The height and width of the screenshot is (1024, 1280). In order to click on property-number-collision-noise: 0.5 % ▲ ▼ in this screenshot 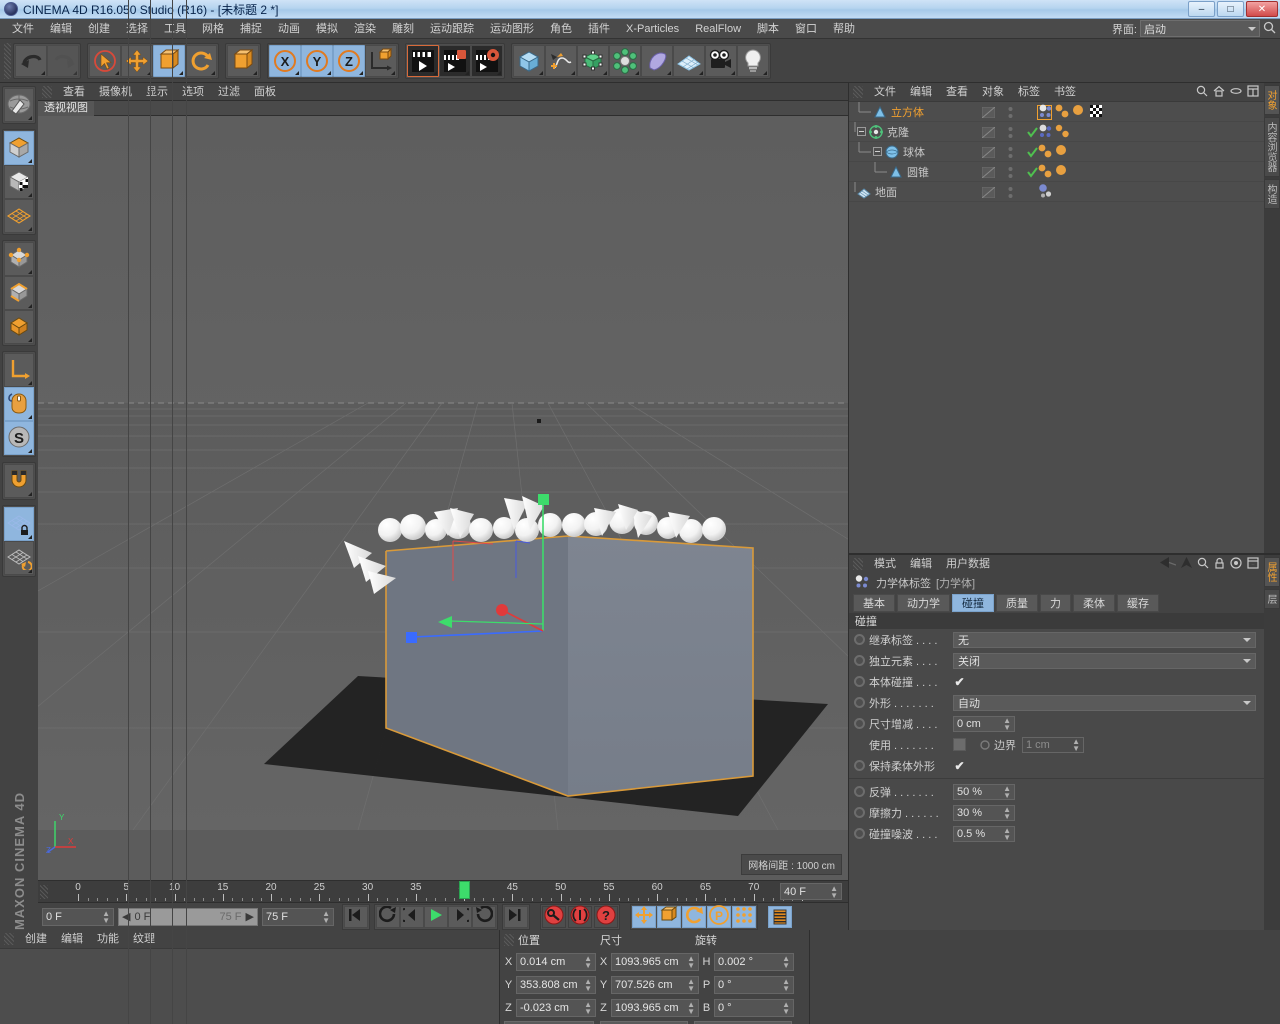, I will do `click(984, 833)`.